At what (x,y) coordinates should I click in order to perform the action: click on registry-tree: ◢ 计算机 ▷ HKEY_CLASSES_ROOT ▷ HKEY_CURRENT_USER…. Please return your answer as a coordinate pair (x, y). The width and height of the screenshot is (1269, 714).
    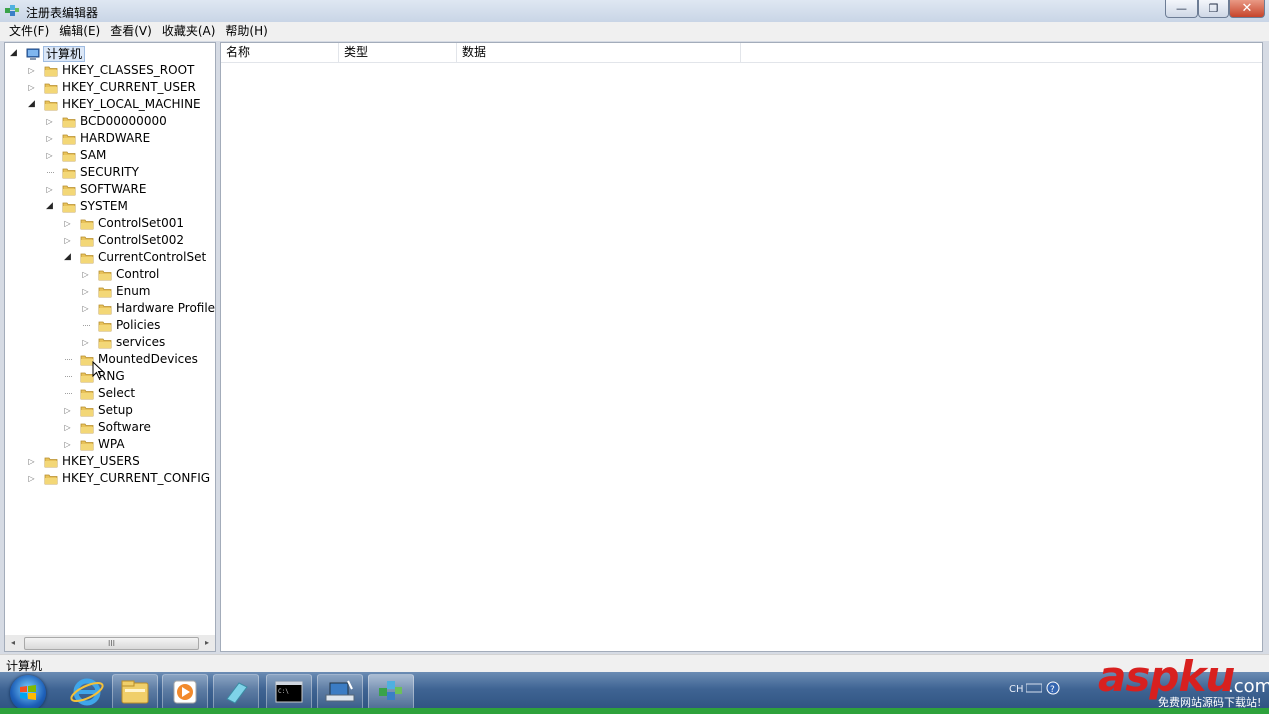
    Looking at the image, I should click on (110, 347).